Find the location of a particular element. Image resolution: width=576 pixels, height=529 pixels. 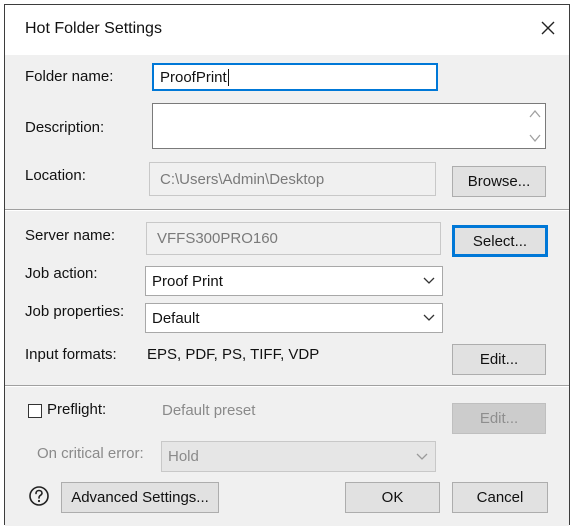

critical-error-value: Hold is located at coordinates (183, 456).